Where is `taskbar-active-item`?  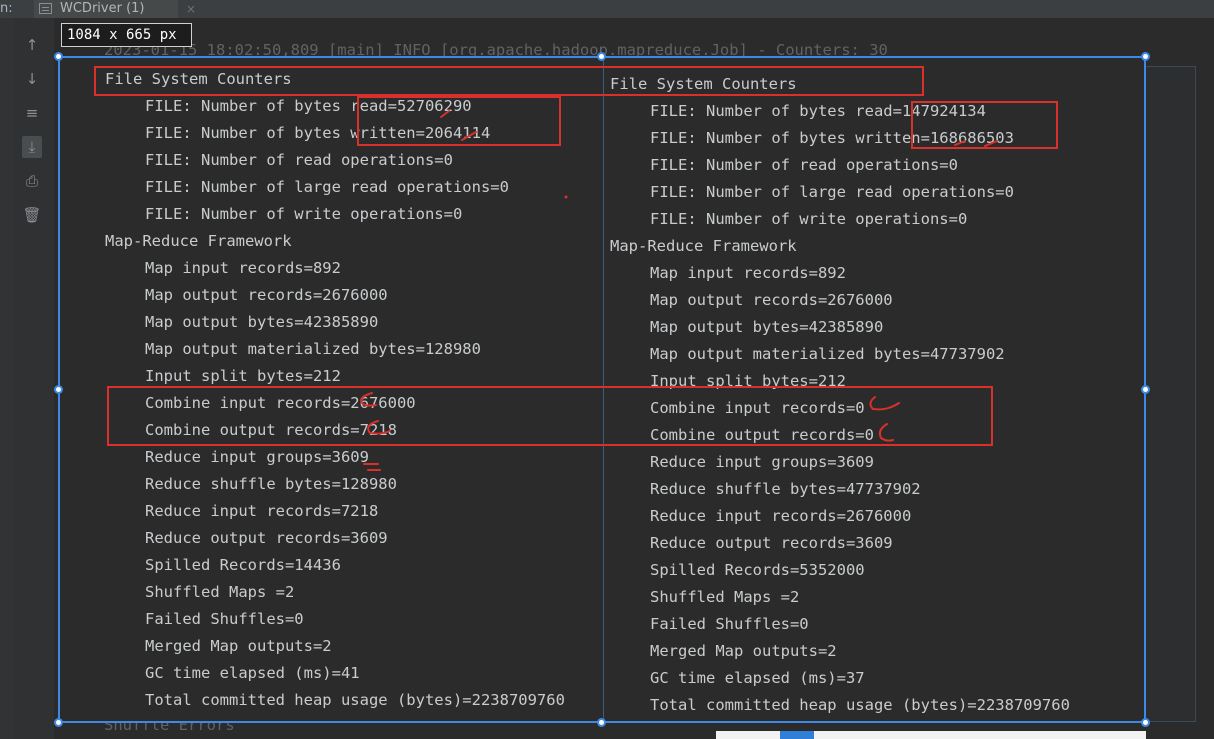 taskbar-active-item is located at coordinates (797, 735).